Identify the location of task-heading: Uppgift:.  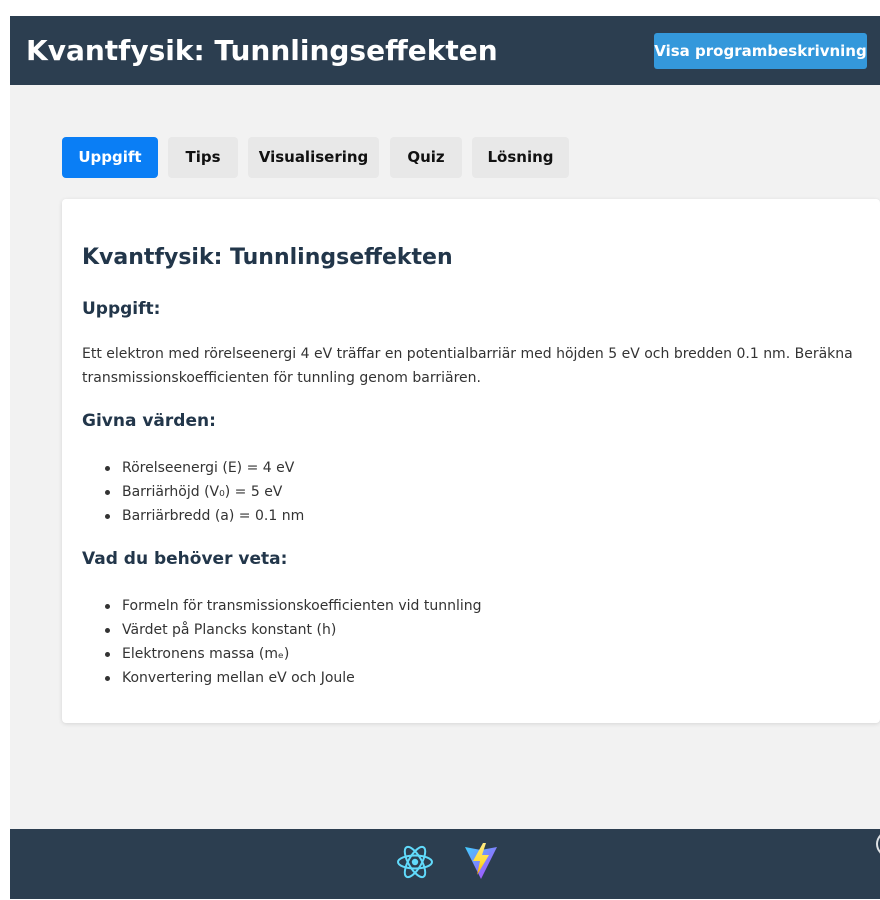
(121, 309).